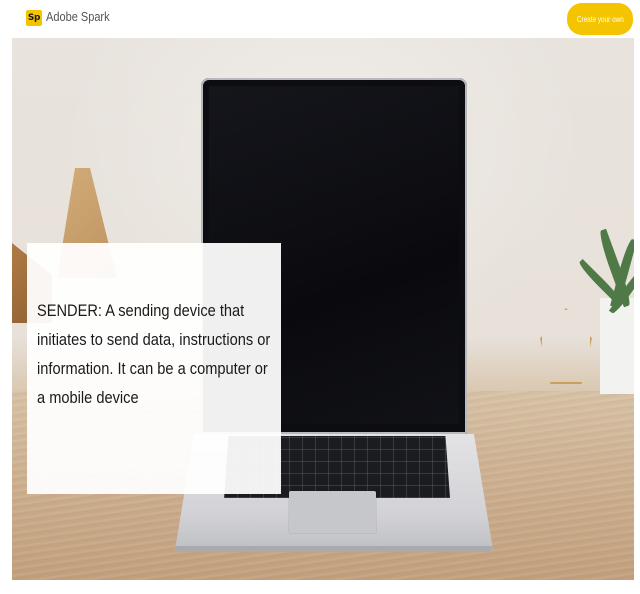  I want to click on logo-text: Sp, so click(34, 18).